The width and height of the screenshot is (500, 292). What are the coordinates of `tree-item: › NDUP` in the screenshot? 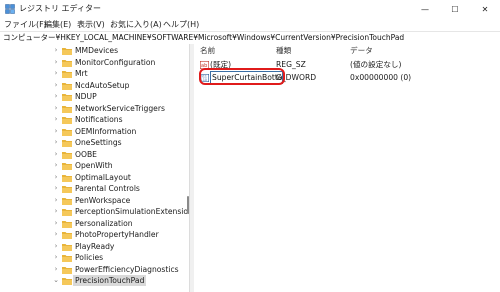 It's located at (93, 96).